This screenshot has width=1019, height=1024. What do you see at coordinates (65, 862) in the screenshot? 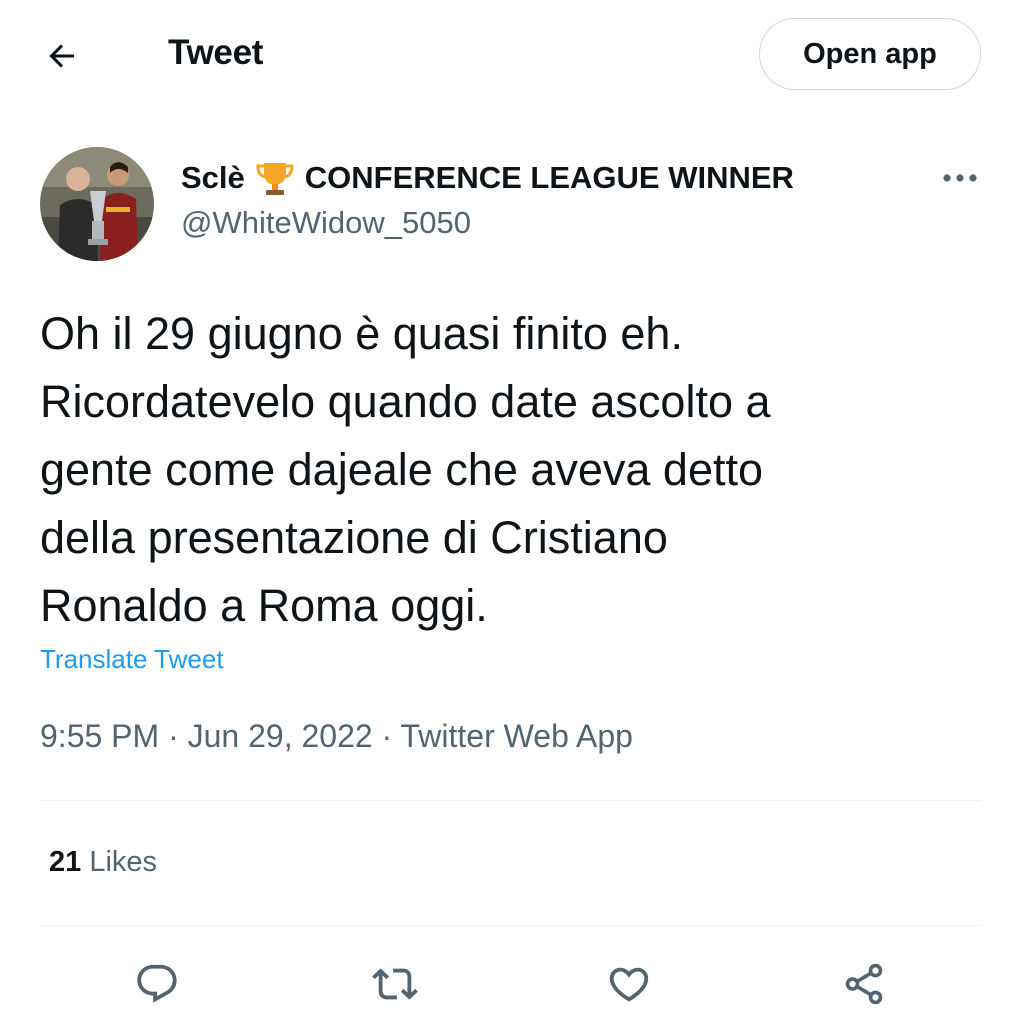
I see `likes-number: 21` at bounding box center [65, 862].